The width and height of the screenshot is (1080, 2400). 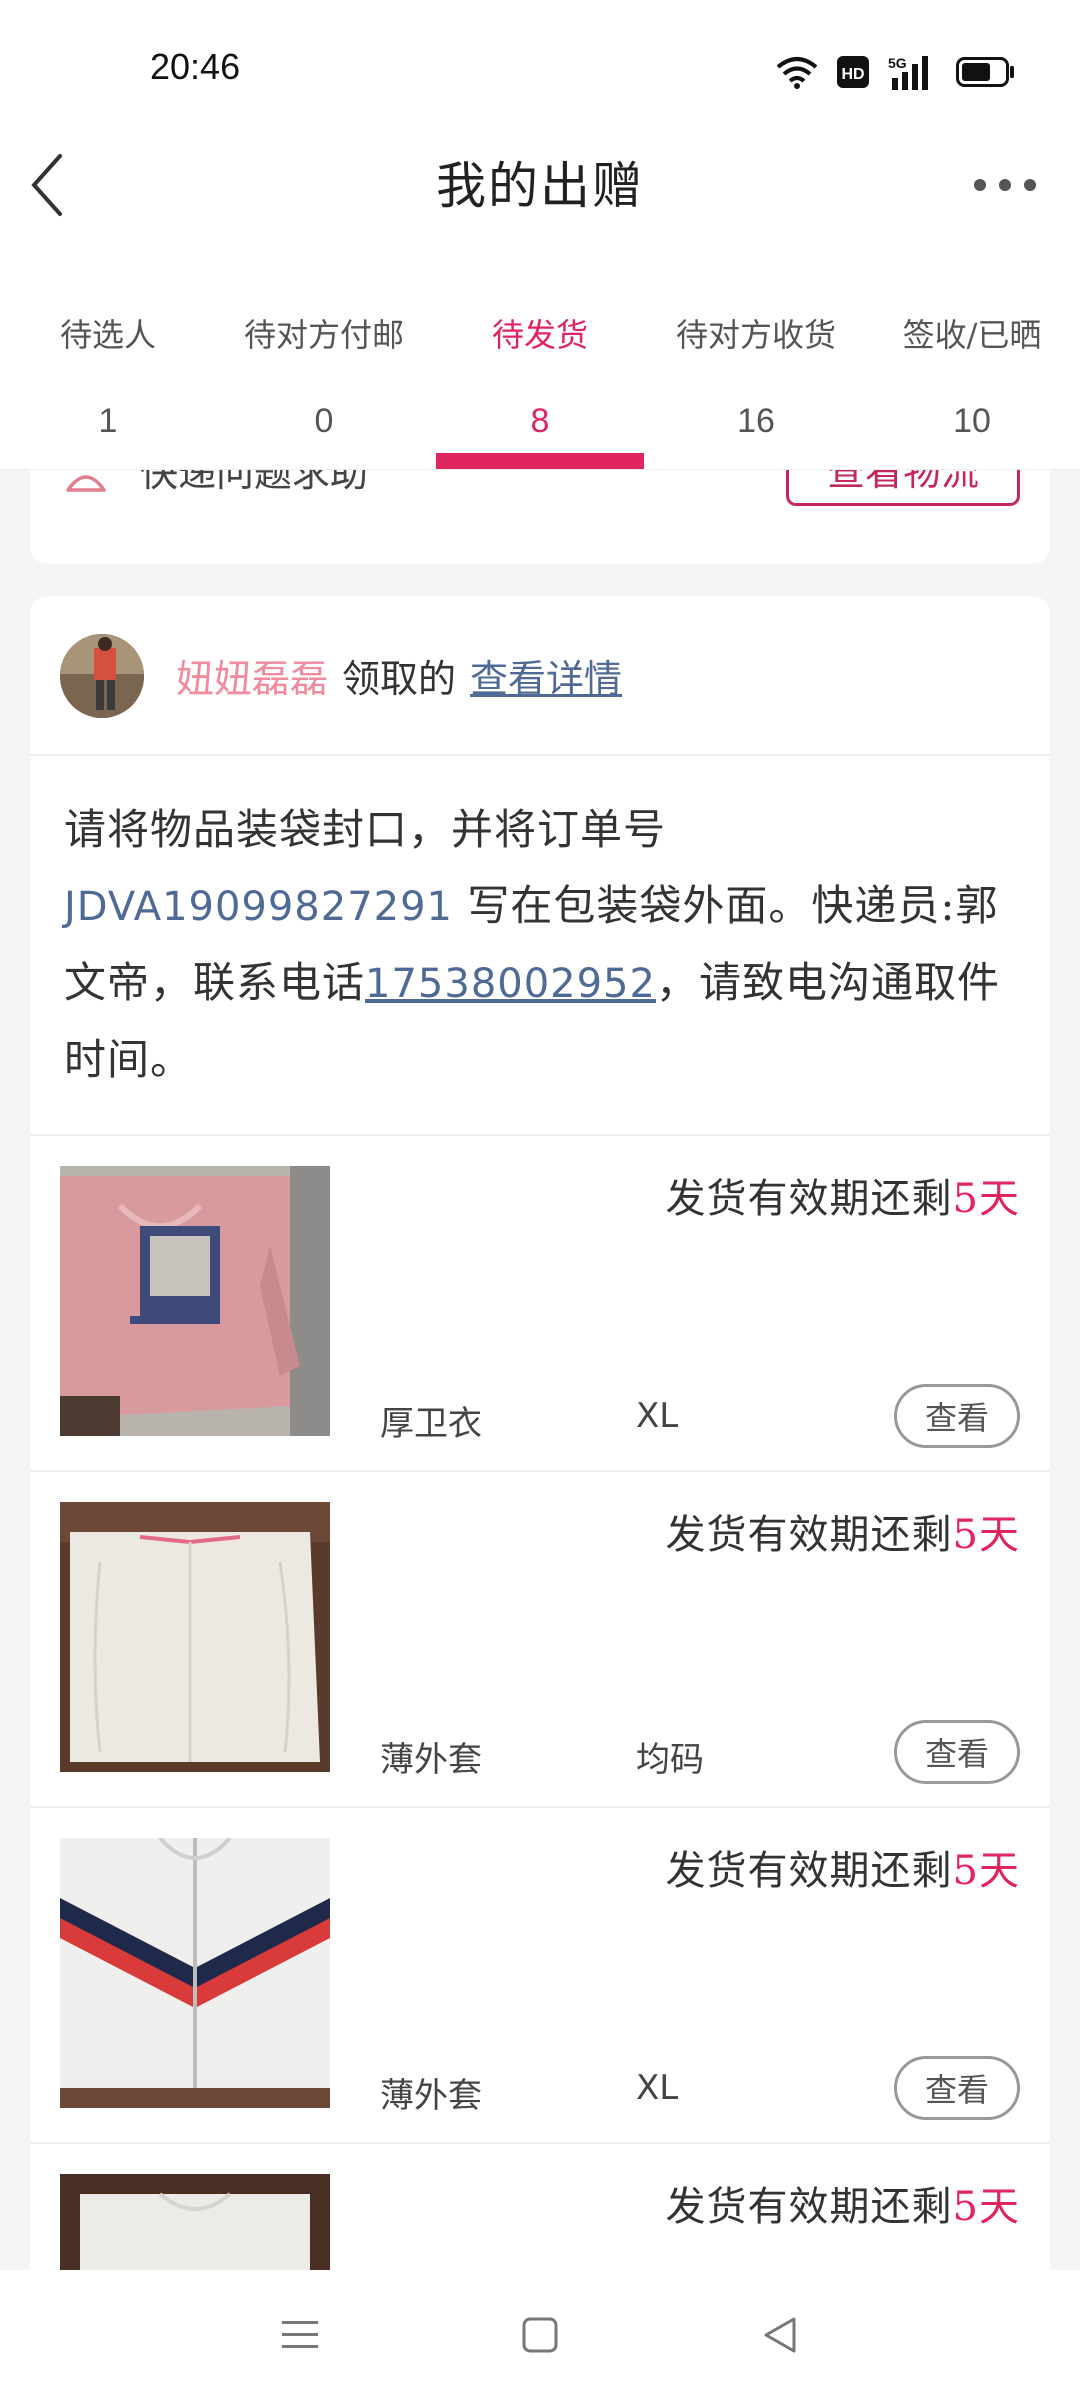 I want to click on page-title: 我的出赠, so click(x=540, y=186).